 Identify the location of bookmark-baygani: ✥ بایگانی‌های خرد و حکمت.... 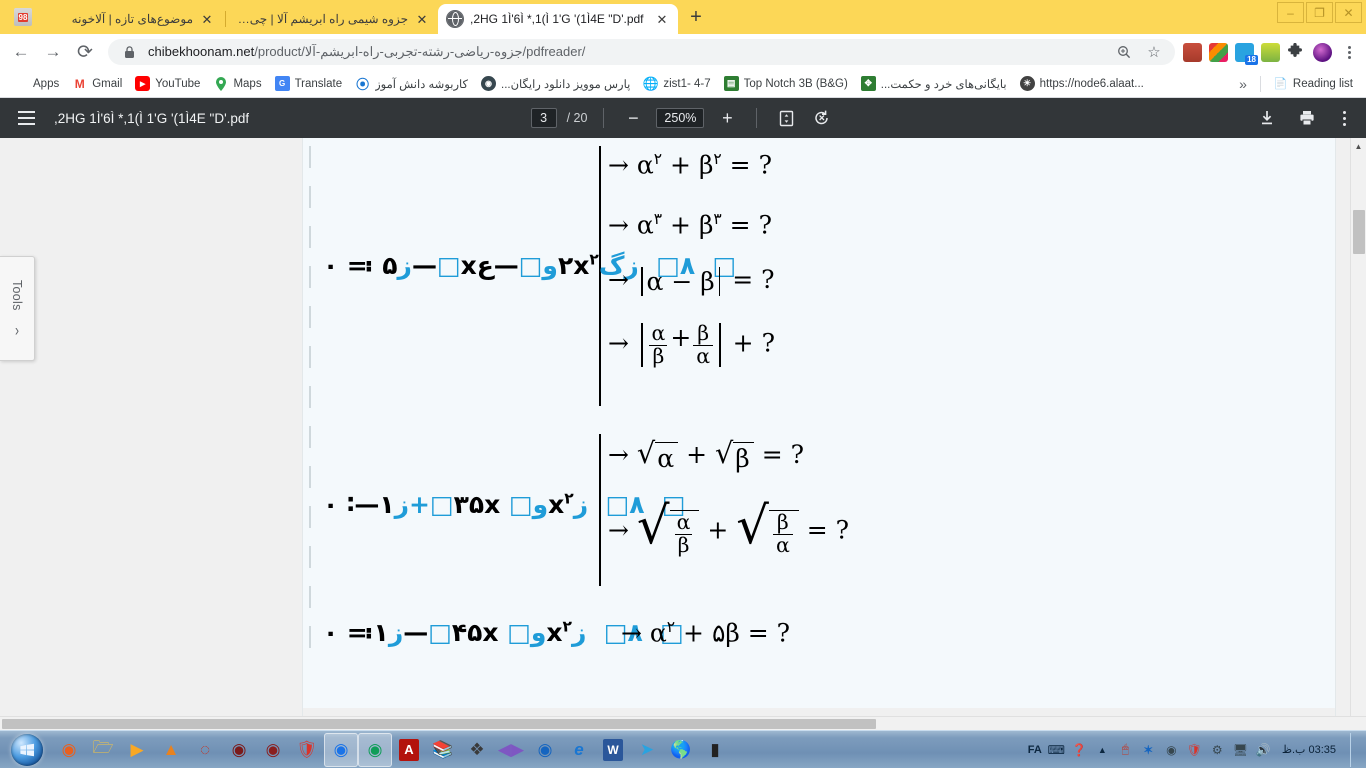
(934, 83).